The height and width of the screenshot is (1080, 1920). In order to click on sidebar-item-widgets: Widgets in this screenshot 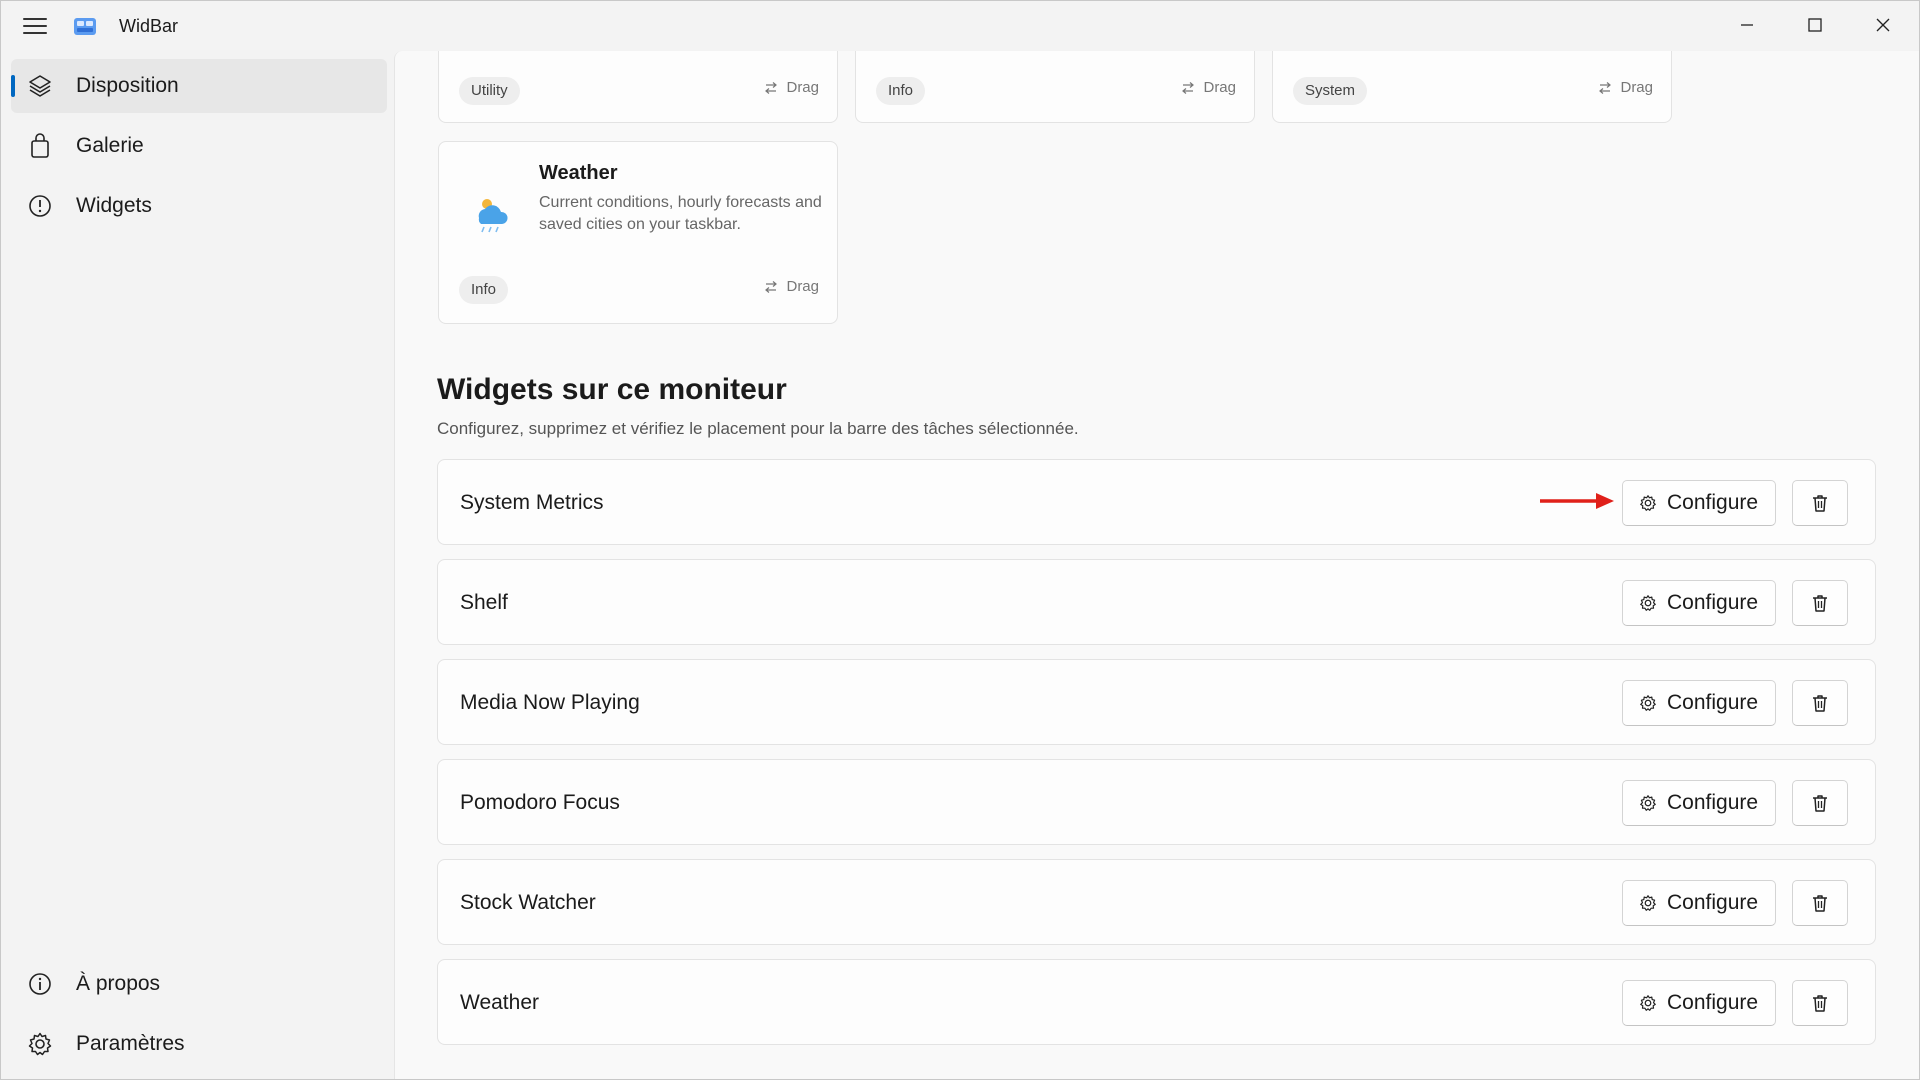, I will do `click(199, 206)`.